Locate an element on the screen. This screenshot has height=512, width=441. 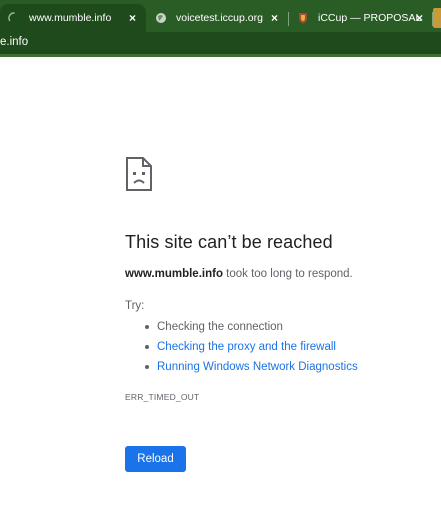
iccup-shield-icon is located at coordinates (303, 18).